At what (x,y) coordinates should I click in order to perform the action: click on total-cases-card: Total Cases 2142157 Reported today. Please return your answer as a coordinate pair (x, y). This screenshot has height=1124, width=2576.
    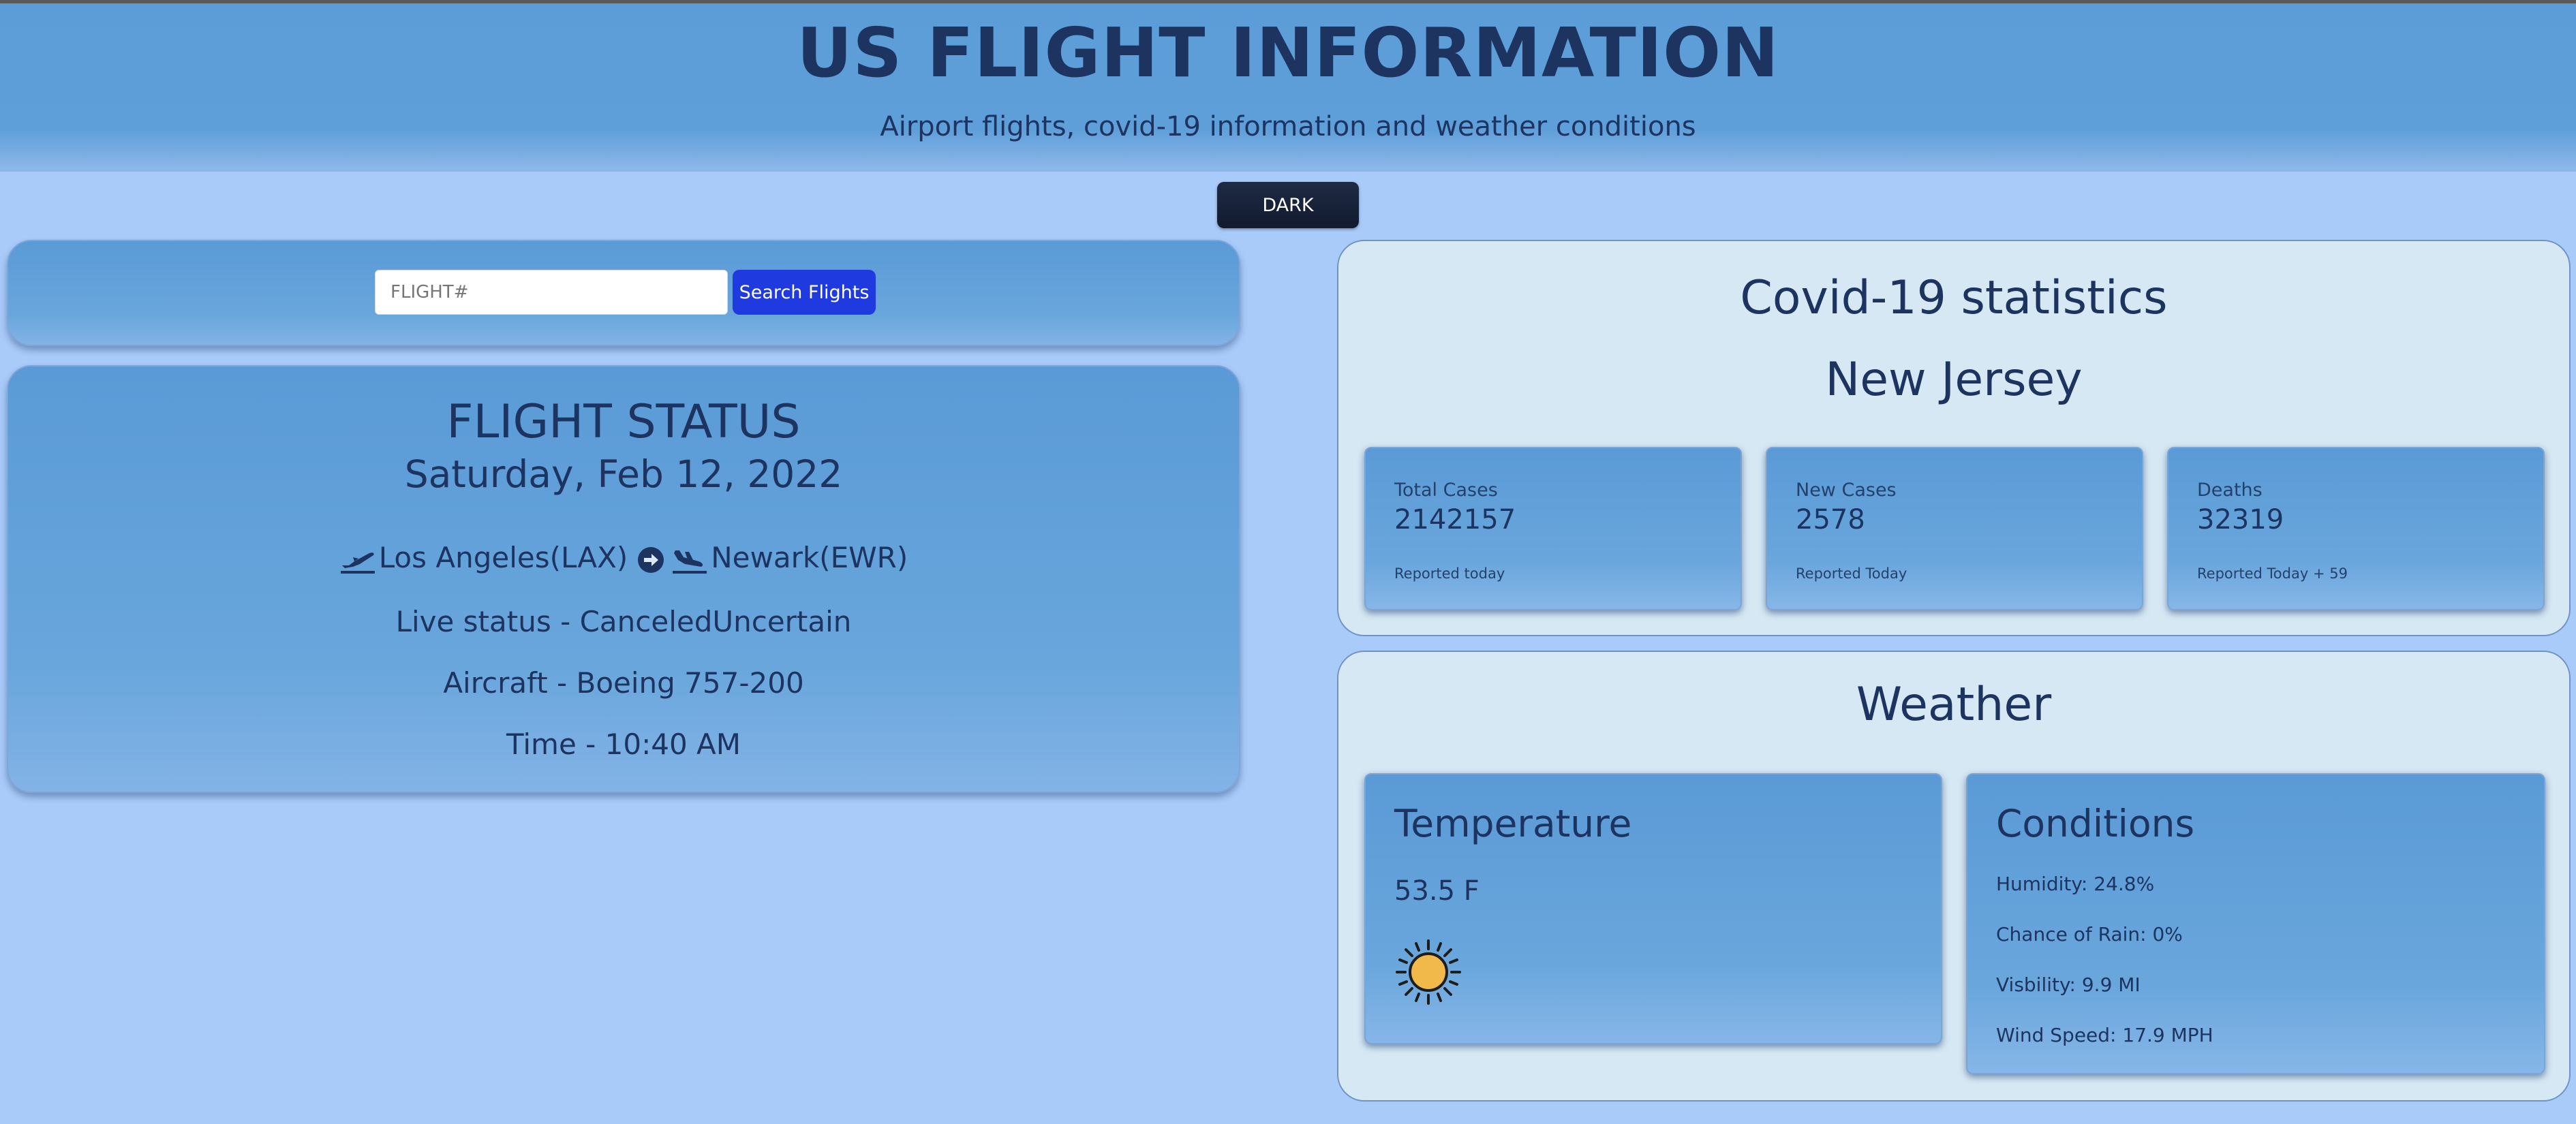
    Looking at the image, I should click on (1553, 528).